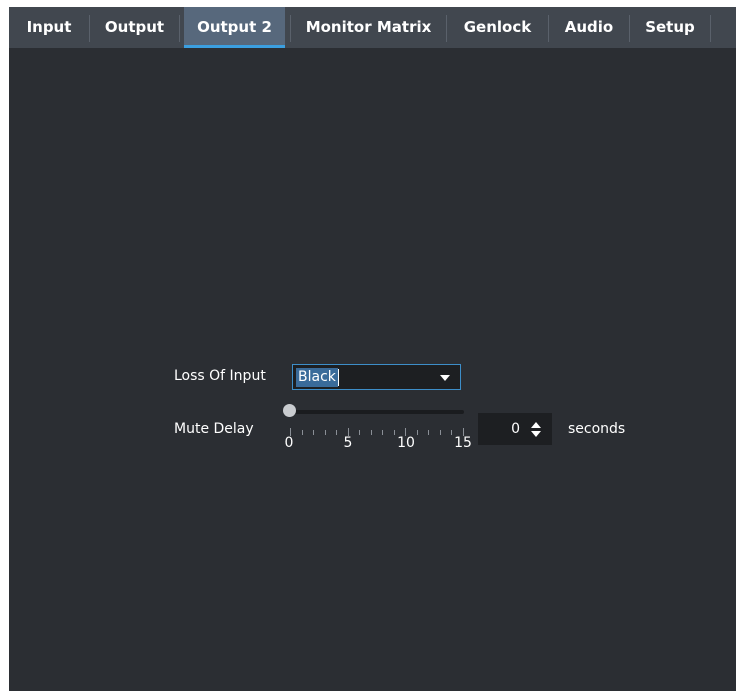 The width and height of the screenshot is (736, 691). I want to click on mute-delay-label: Mute Delay, so click(214, 429).